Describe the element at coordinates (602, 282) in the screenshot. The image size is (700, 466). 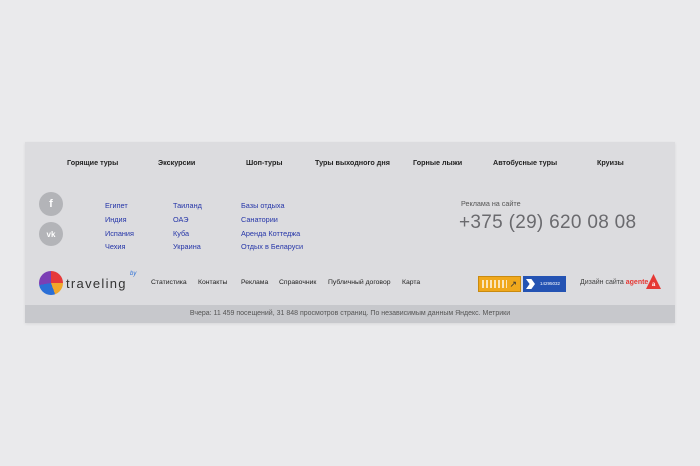
I see `design-credit-prefix: Дизайн сайта` at that location.